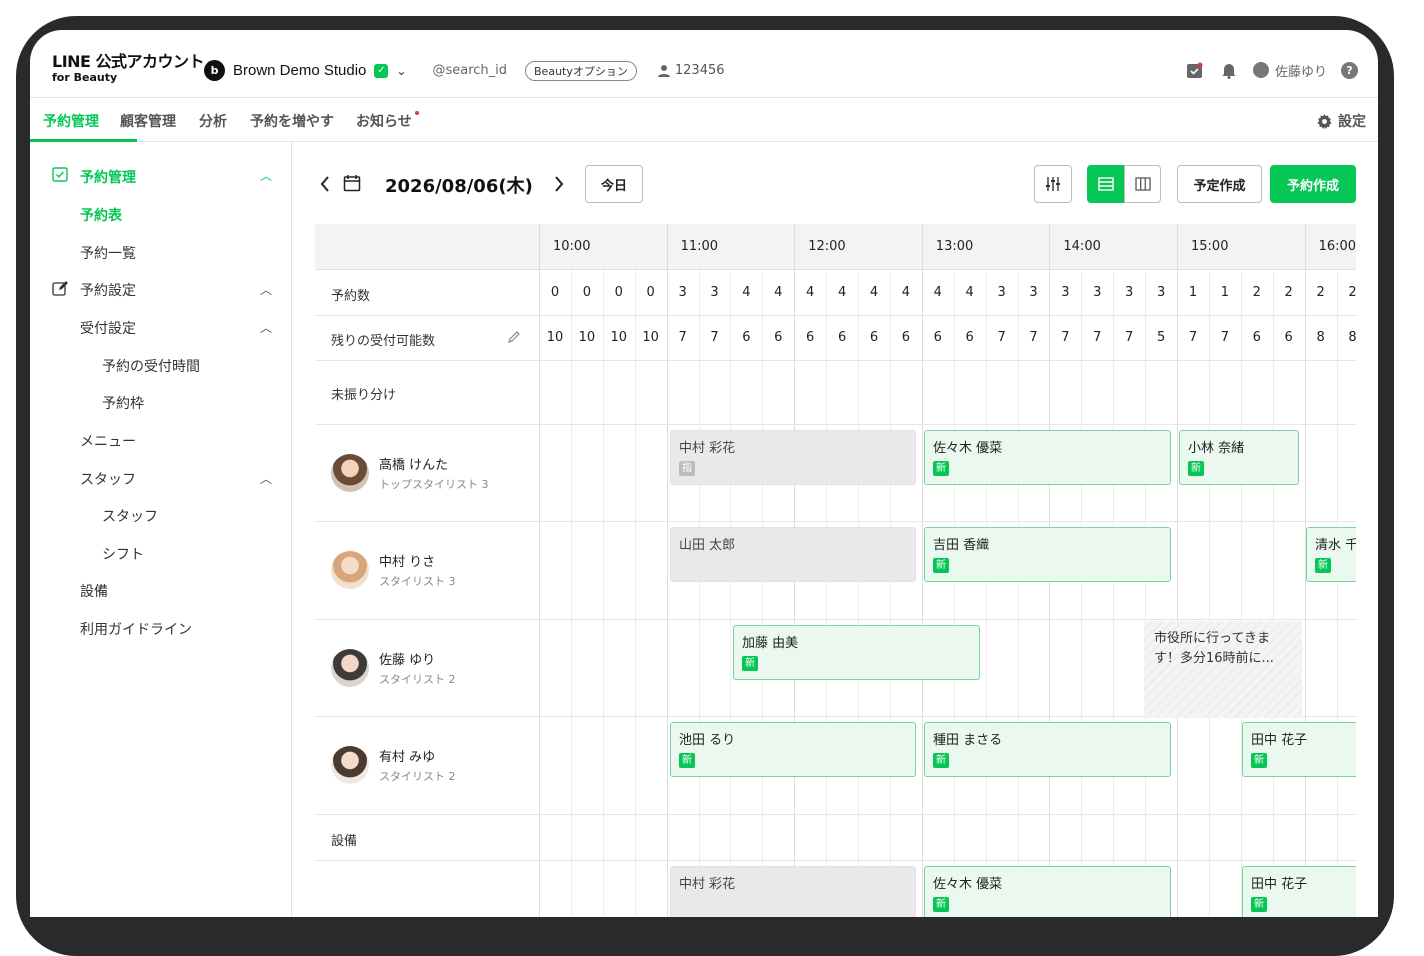 Image resolution: width=1424 pixels, height=956 pixels. Describe the element at coordinates (1279, 740) in the screenshot. I see `appointment-name: 田中 花子` at that location.